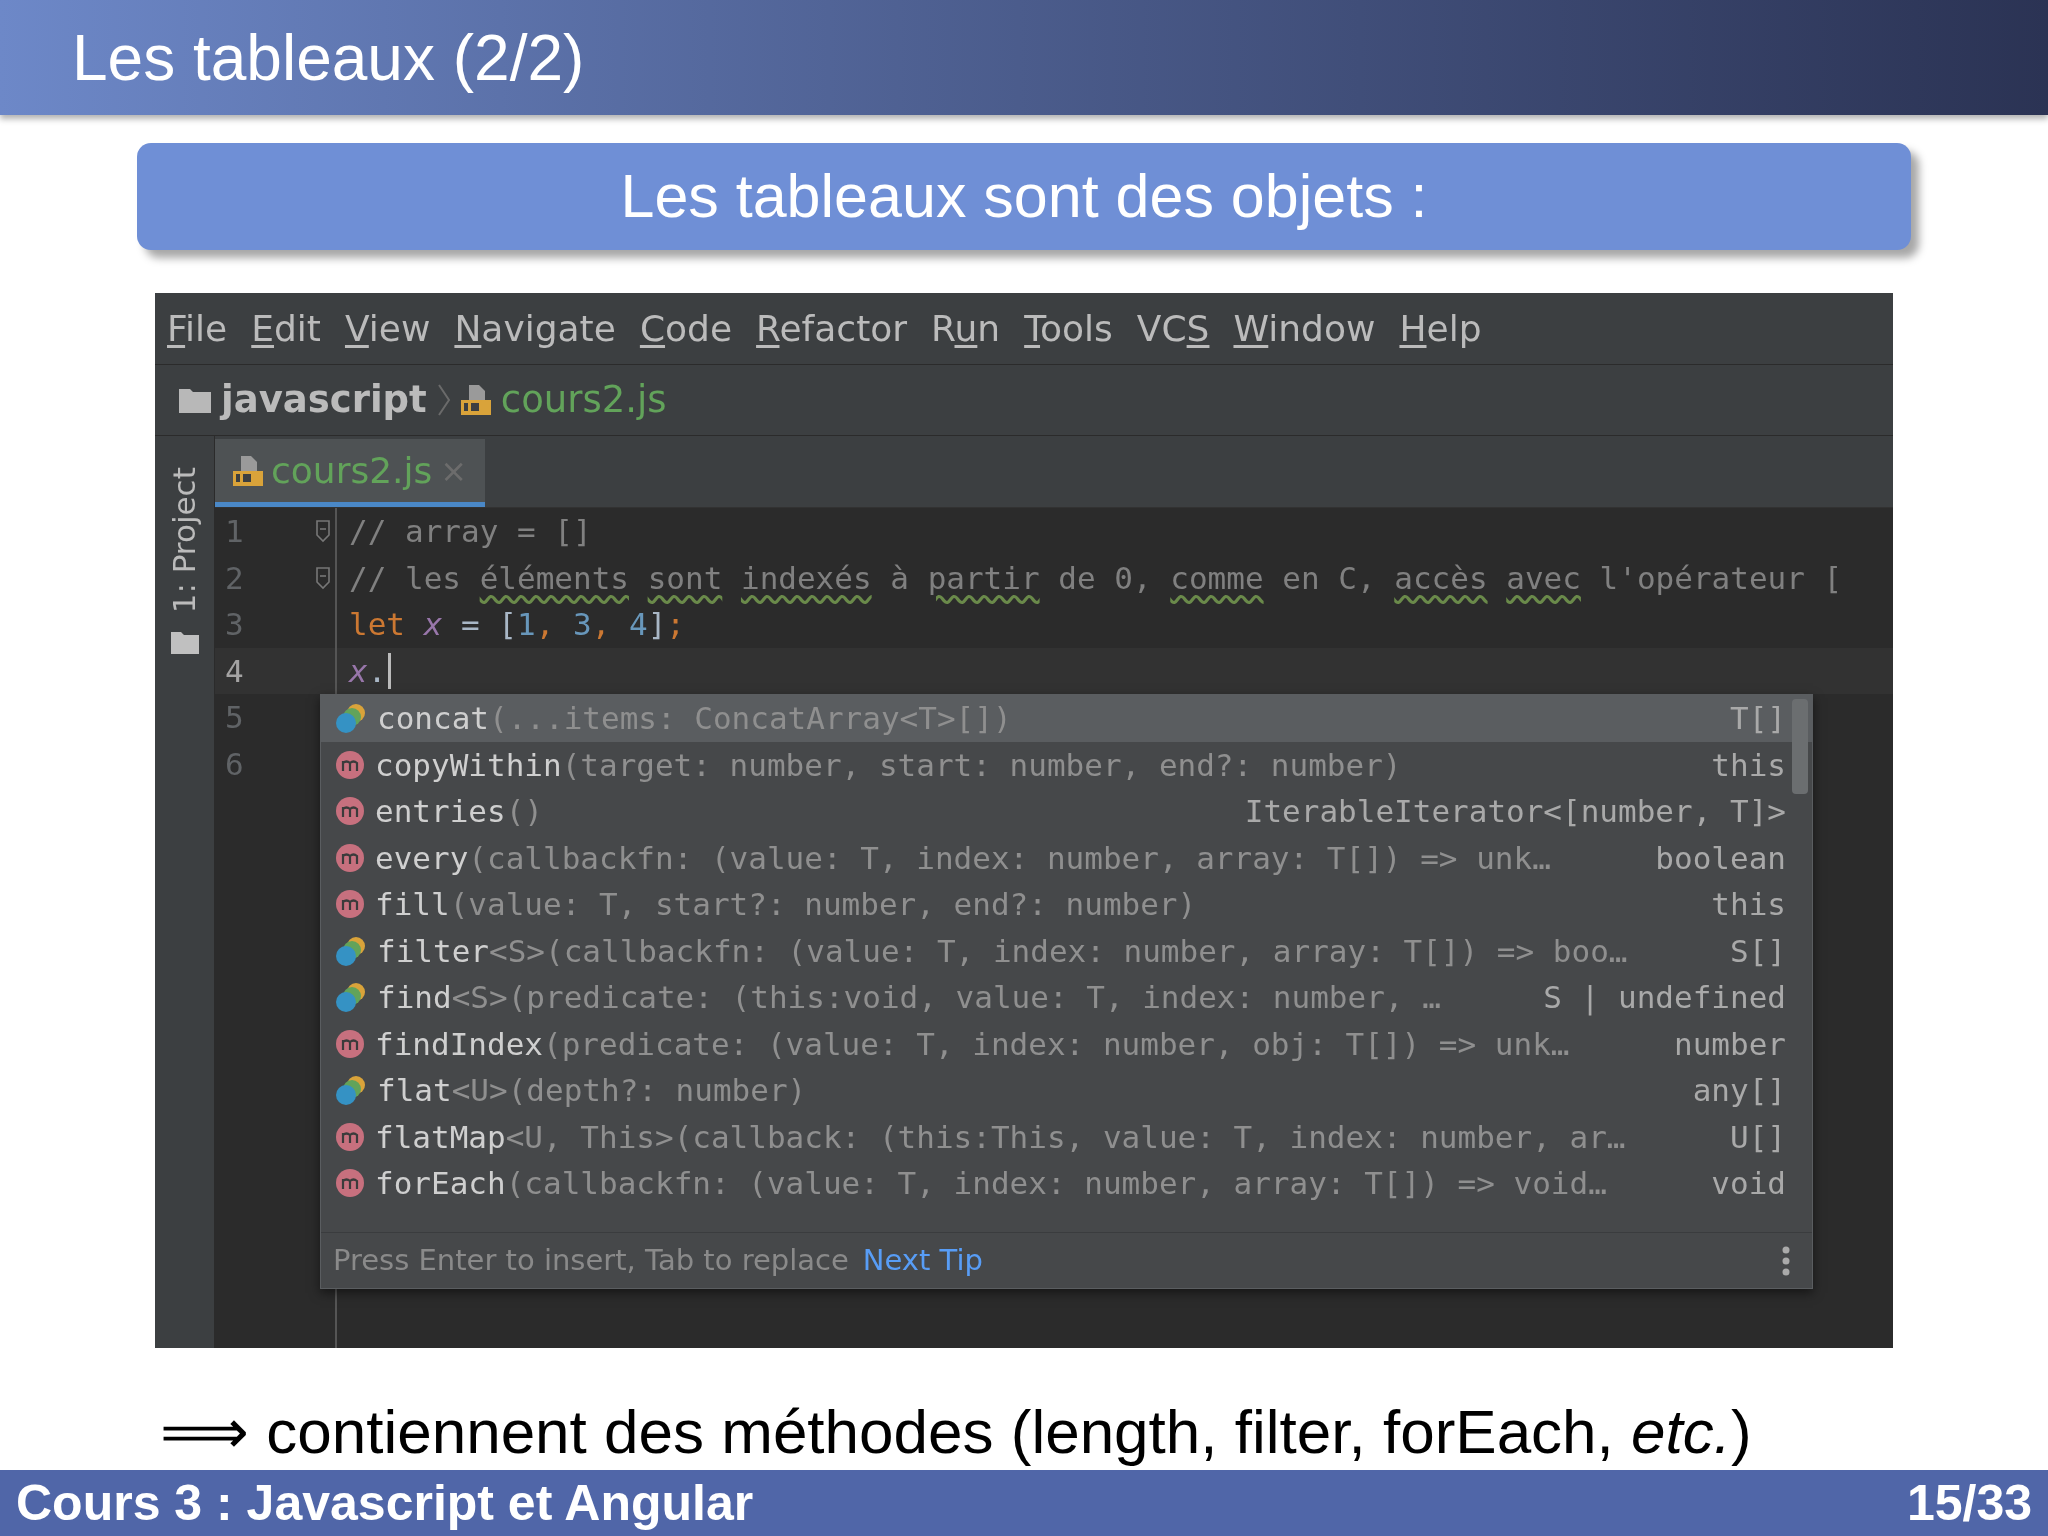 This screenshot has width=2048, height=1536. I want to click on completion-item: find<S>(predicate: (this:void, value: T, index: number, … S | undefined, so click(1066, 997).